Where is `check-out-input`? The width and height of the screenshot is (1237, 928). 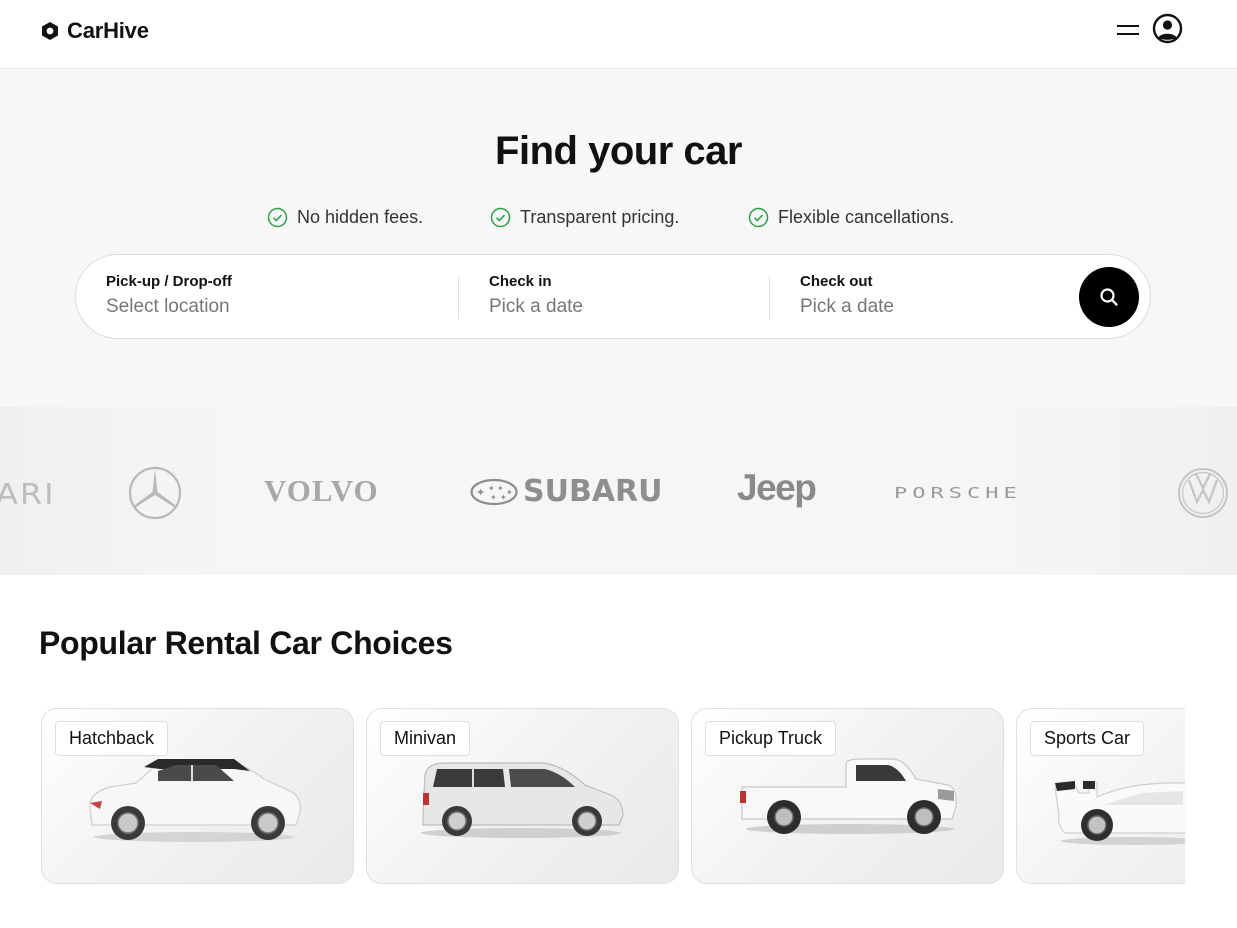
check-out-input is located at coordinates (935, 307).